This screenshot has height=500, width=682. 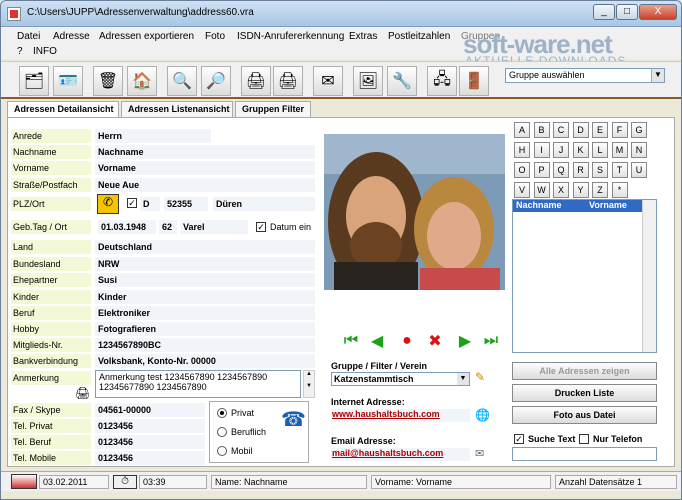 What do you see at coordinates (168, 227) in the screenshot?
I see `age-field: 62` at bounding box center [168, 227].